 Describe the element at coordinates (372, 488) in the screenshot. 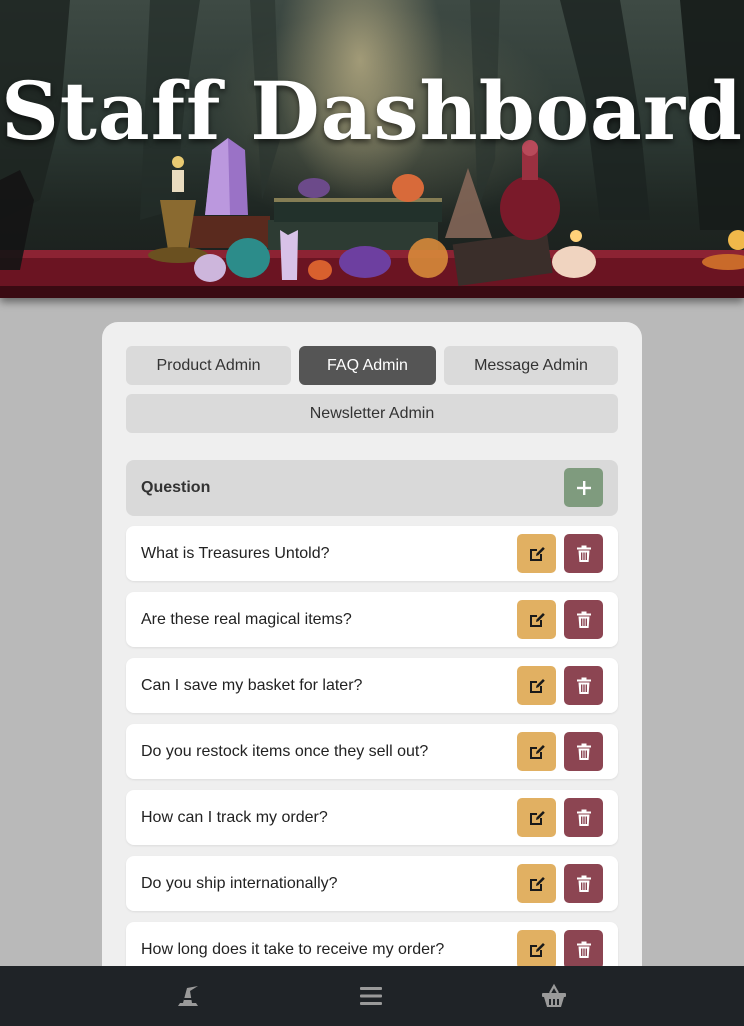

I see `faq-table-header: Question` at that location.